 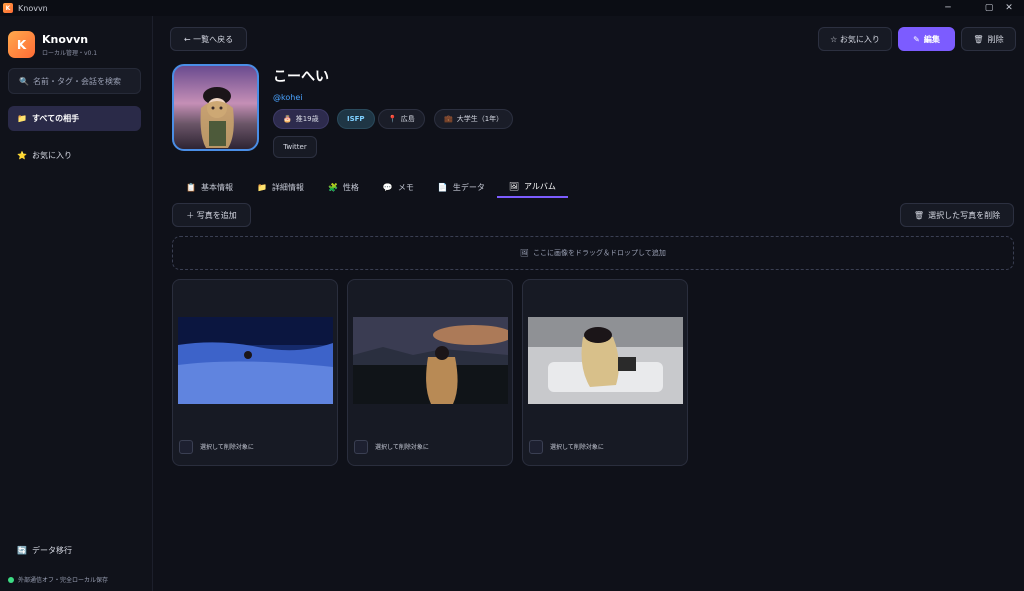 I want to click on tag-location: 📍 広島, so click(x=401, y=119).